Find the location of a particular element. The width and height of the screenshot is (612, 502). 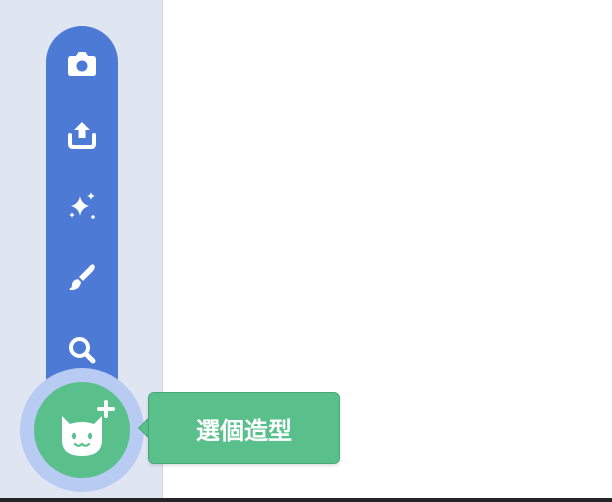

choose-costume-button is located at coordinates (82, 430).